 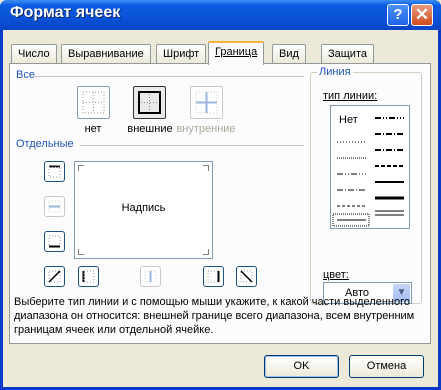 What do you see at coordinates (236, 53) in the screenshot?
I see `tab-border: Граница` at bounding box center [236, 53].